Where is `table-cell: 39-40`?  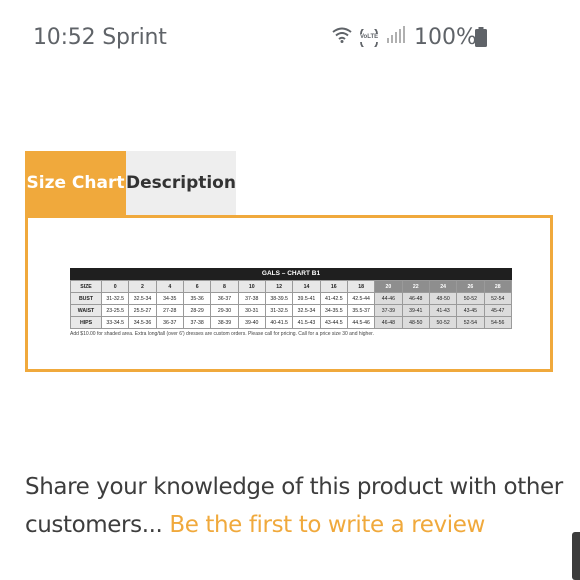 table-cell: 39-40 is located at coordinates (251, 322).